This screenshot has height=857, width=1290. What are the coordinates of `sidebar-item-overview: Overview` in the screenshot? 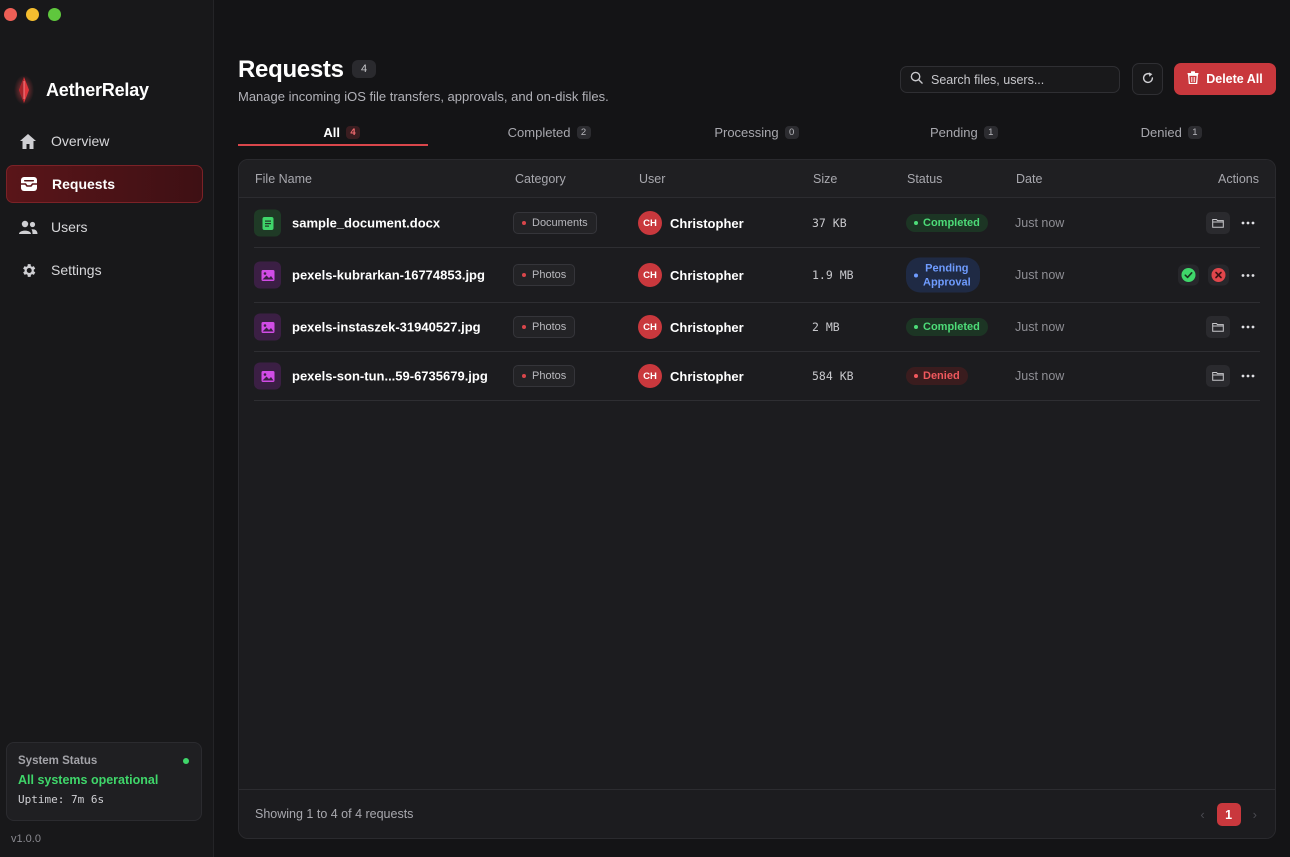 It's located at (104, 141).